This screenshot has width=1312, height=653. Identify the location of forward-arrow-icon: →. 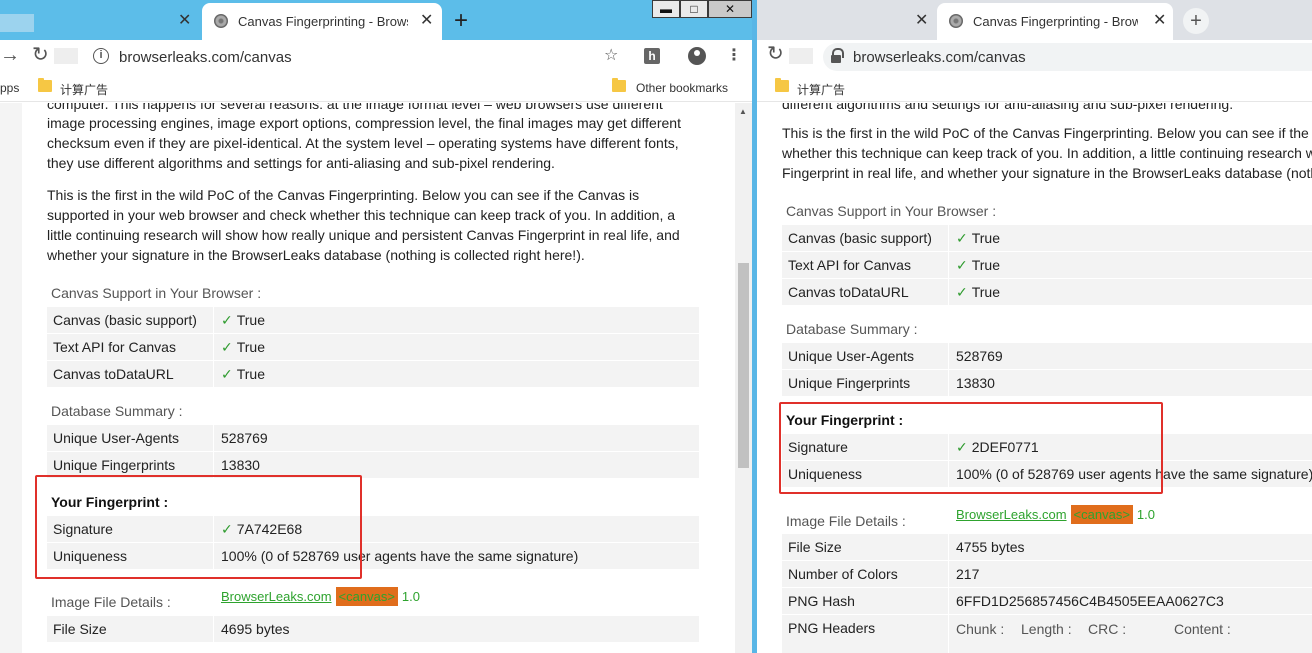
(10, 55).